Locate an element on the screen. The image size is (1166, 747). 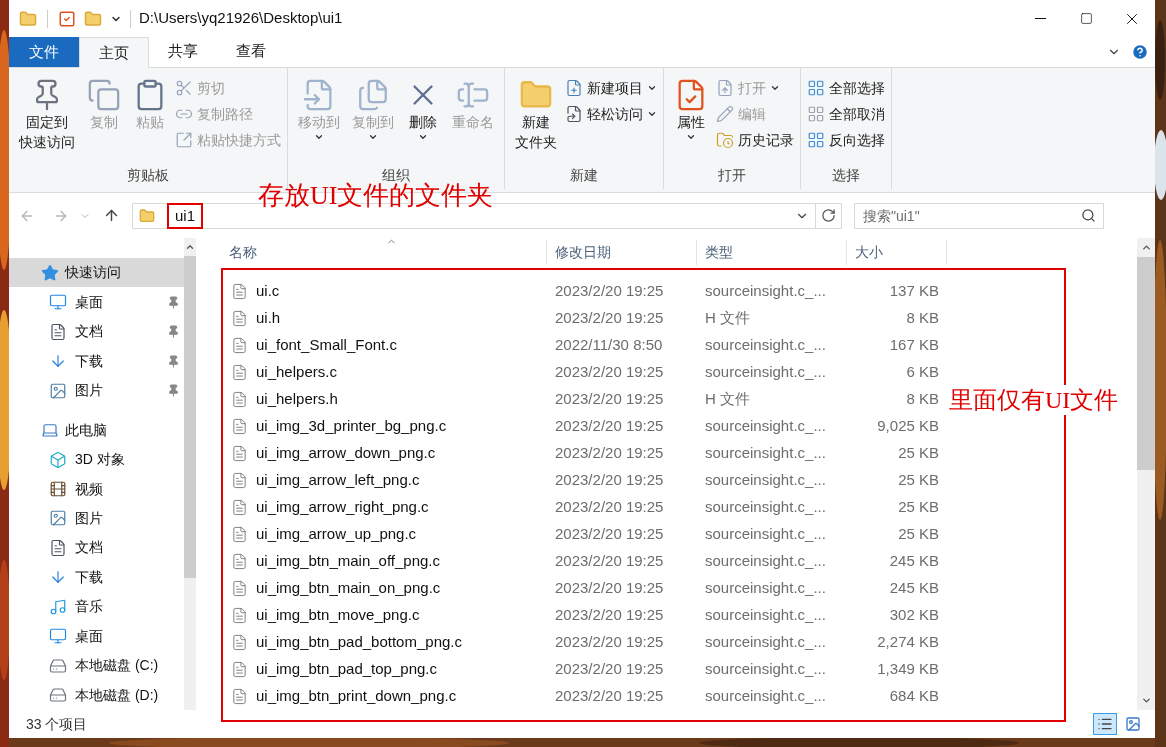
file-name: ui_img_arrow_down_png.c is located at coordinates (346, 453).